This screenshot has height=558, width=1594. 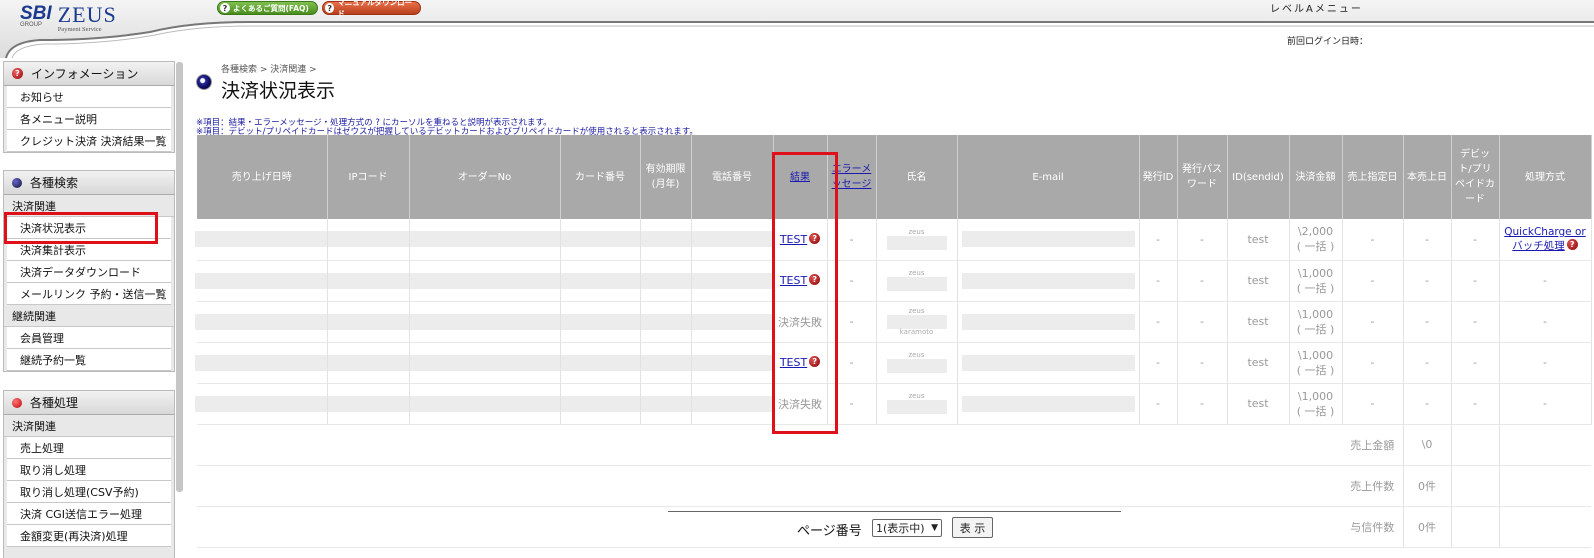 What do you see at coordinates (666, 177) in the screenshot?
I see `col-expiry: 有効期限(月年)` at bounding box center [666, 177].